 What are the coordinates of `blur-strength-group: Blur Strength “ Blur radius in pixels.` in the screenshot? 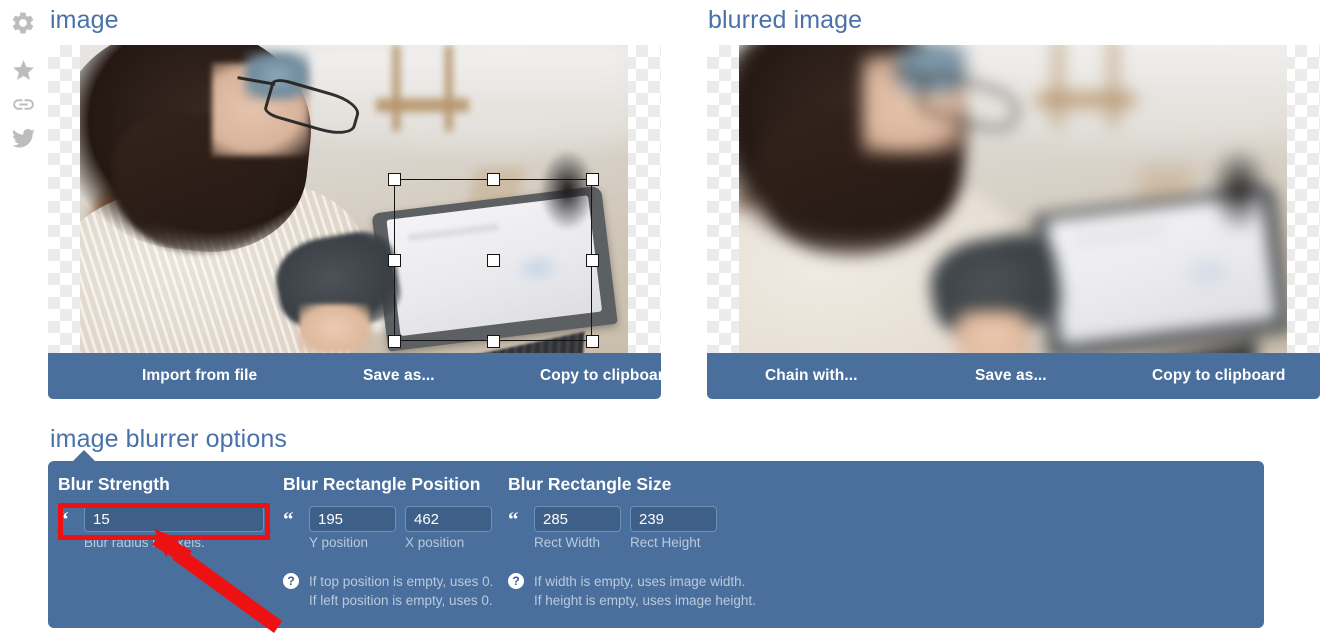 It's located at (161, 512).